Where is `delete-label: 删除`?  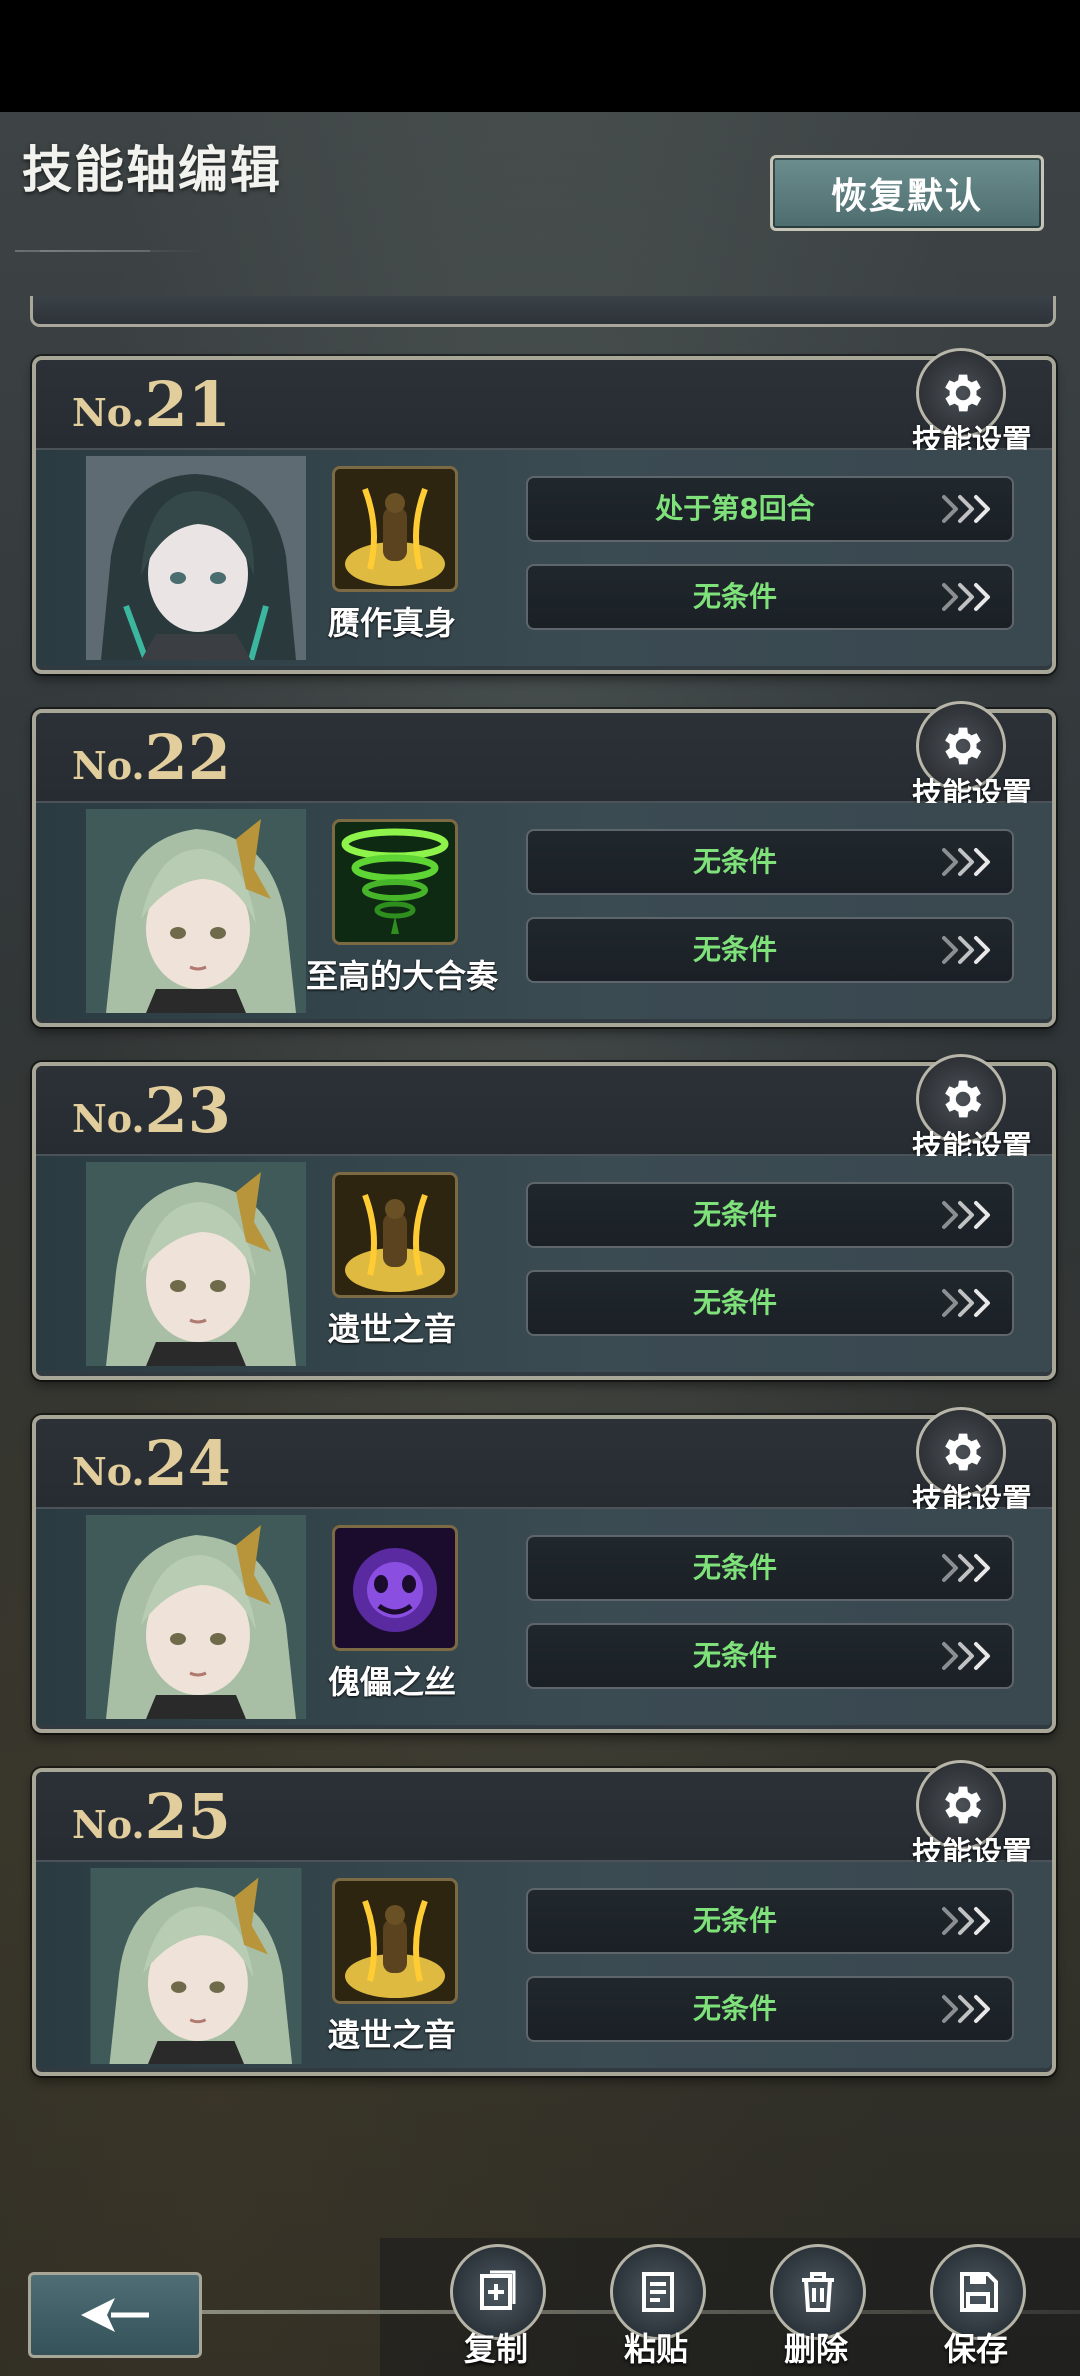 delete-label: 删除 is located at coordinates (815, 2349).